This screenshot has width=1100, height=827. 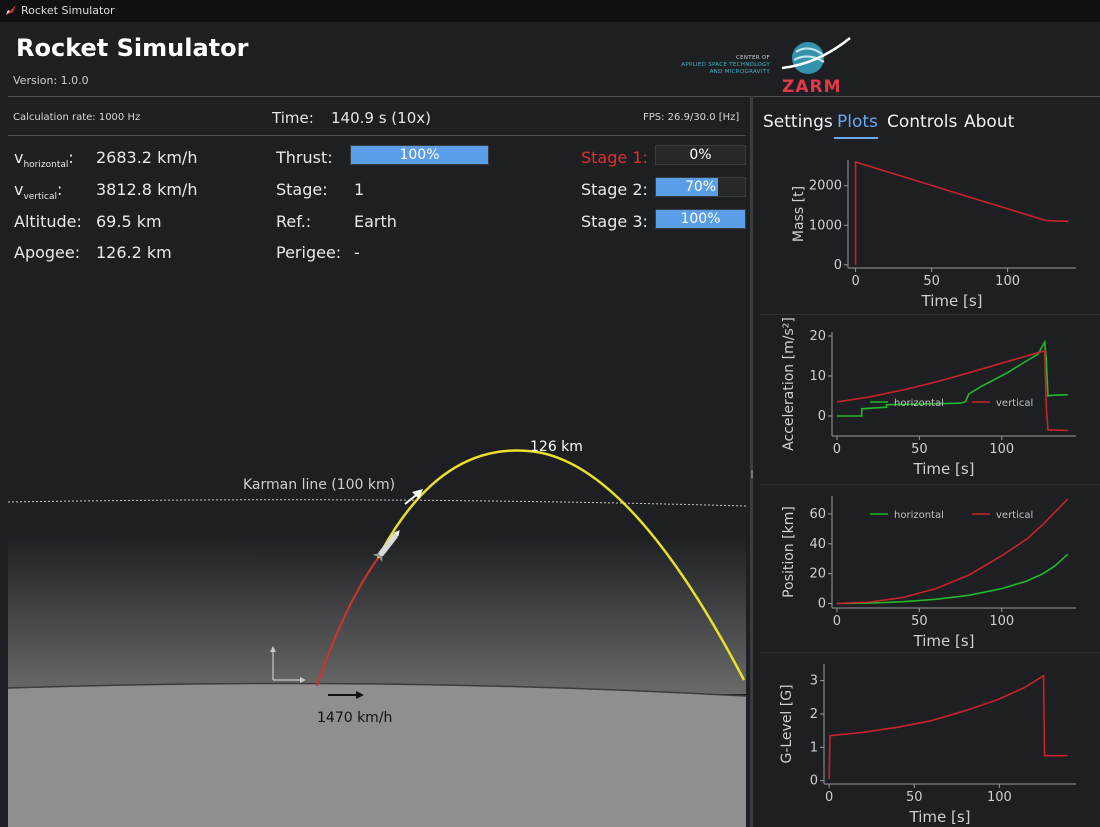 What do you see at coordinates (725, 65) in the screenshot?
I see `logo-line-2: APPLIED SPACE TECHNOLOGY` at bounding box center [725, 65].